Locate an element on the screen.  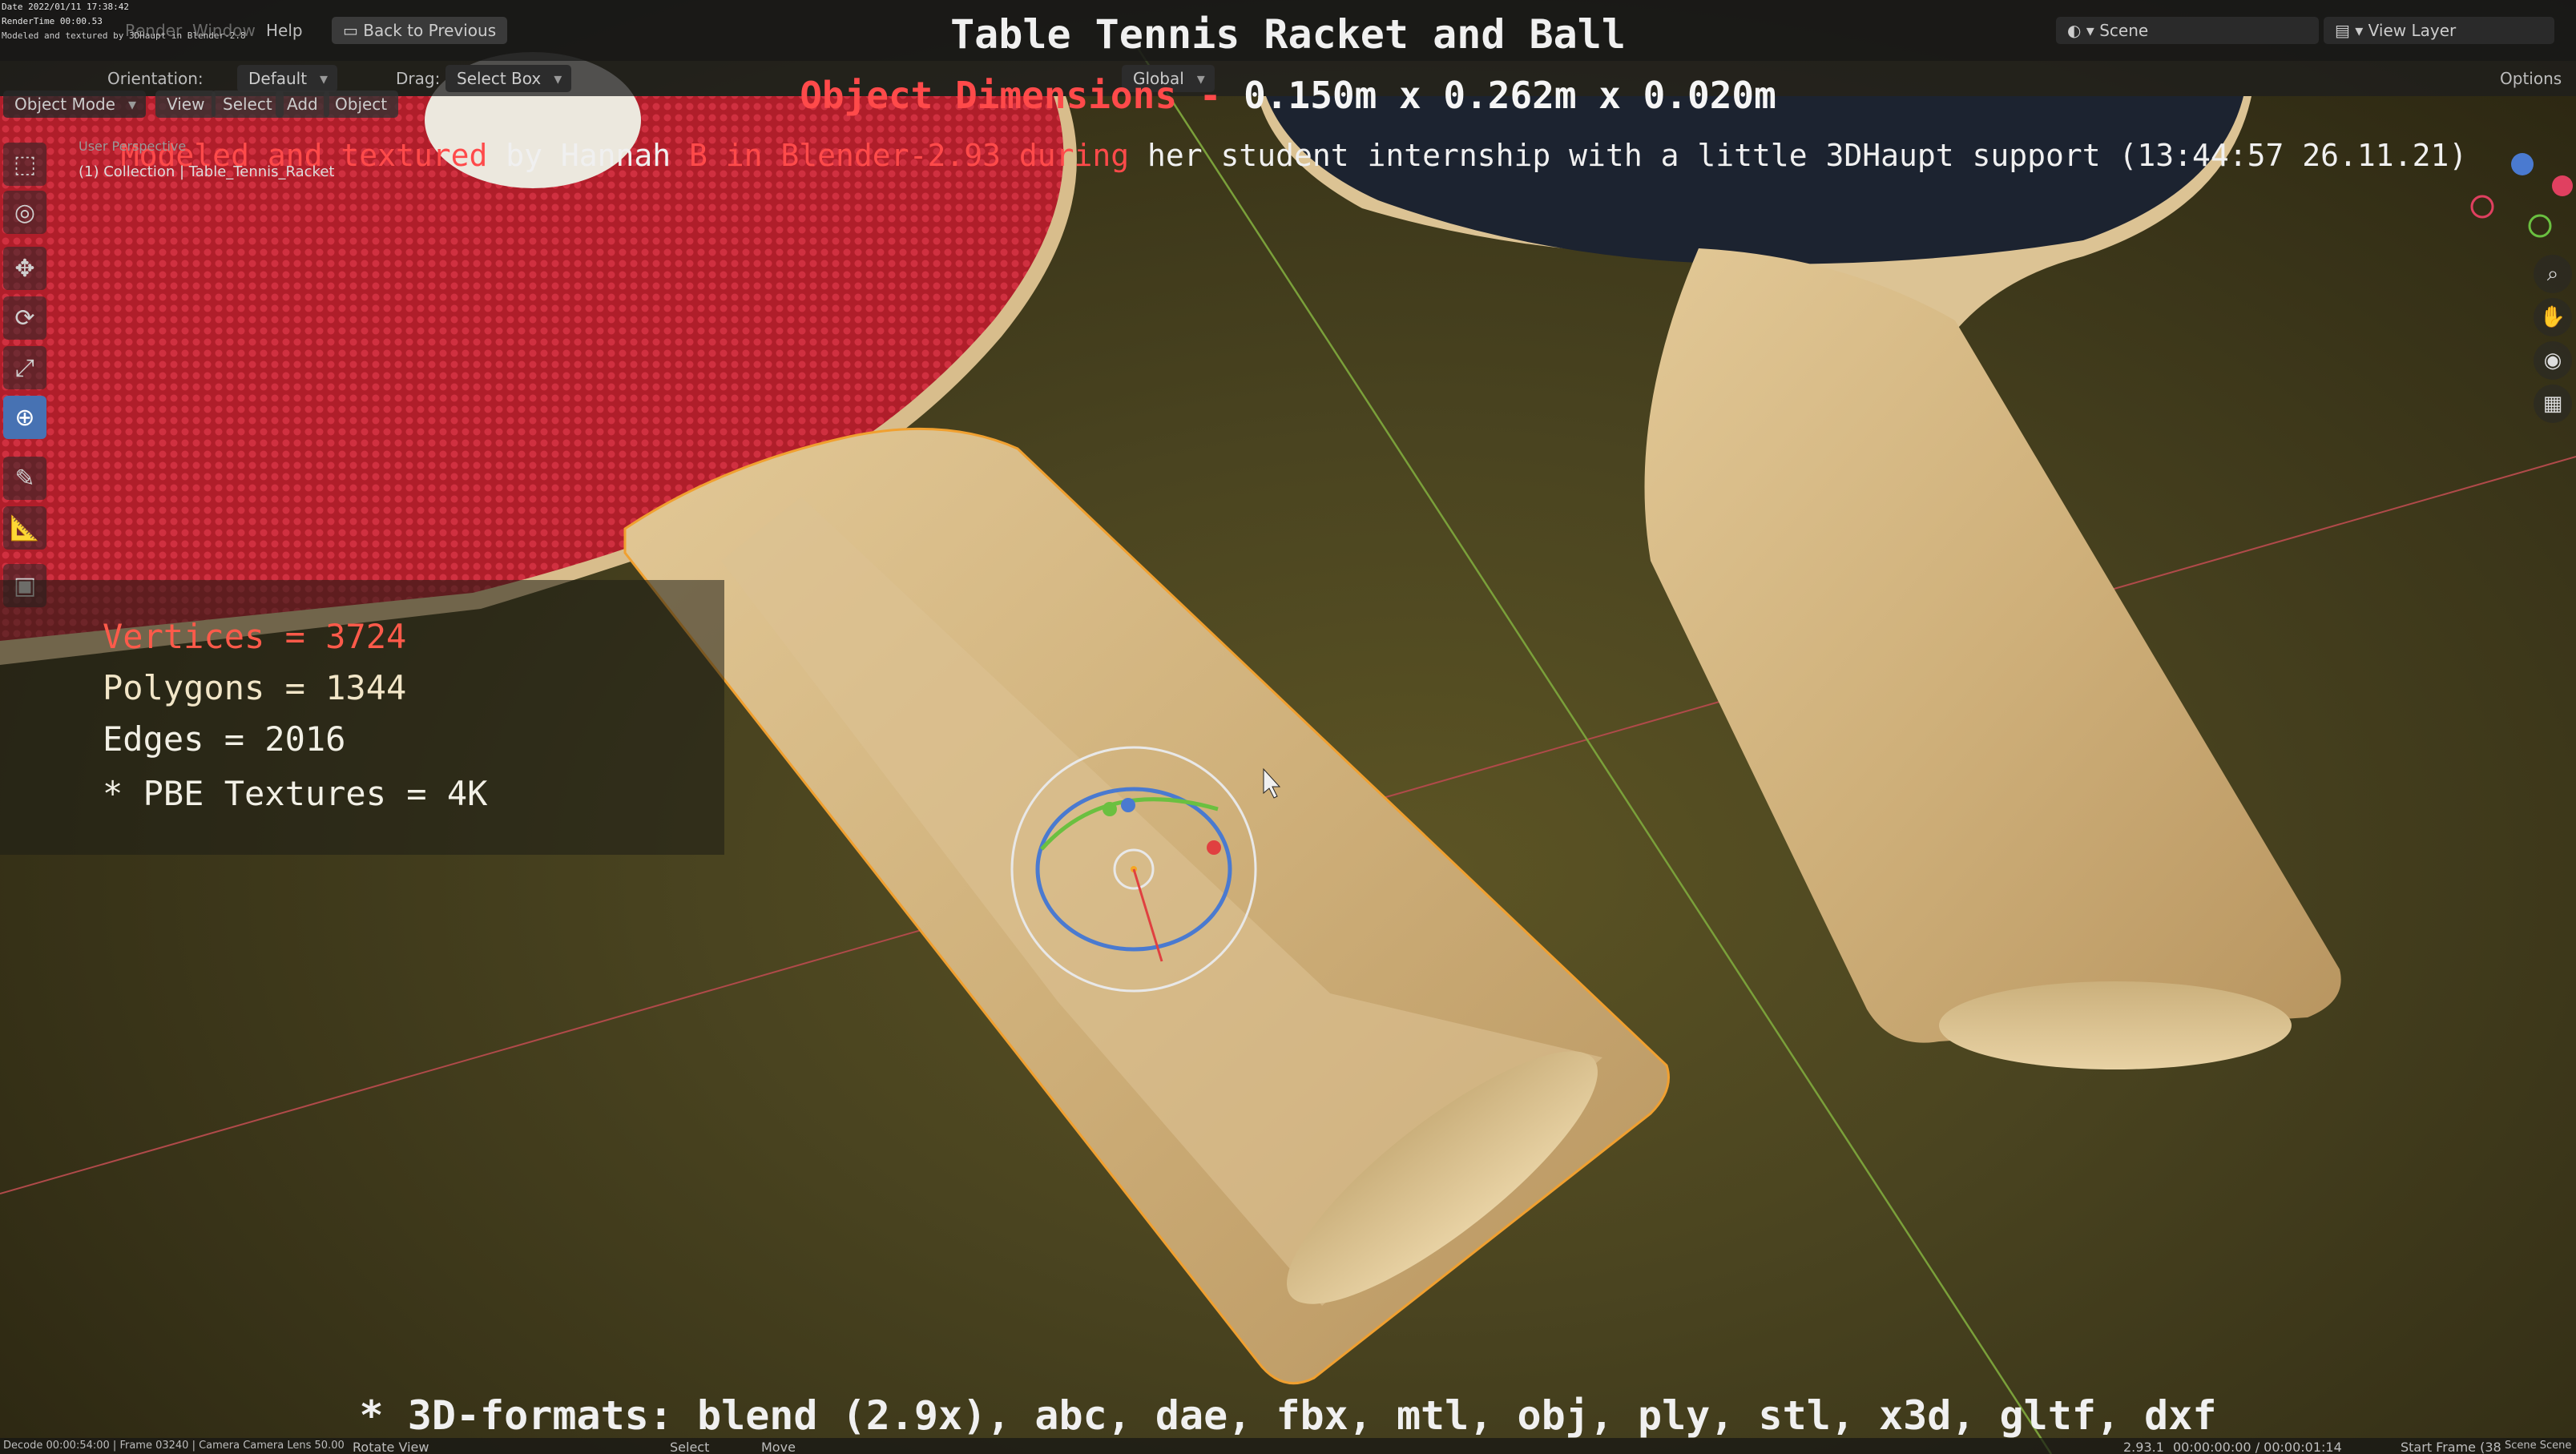
menu-object: Object is located at coordinates (361, 104).